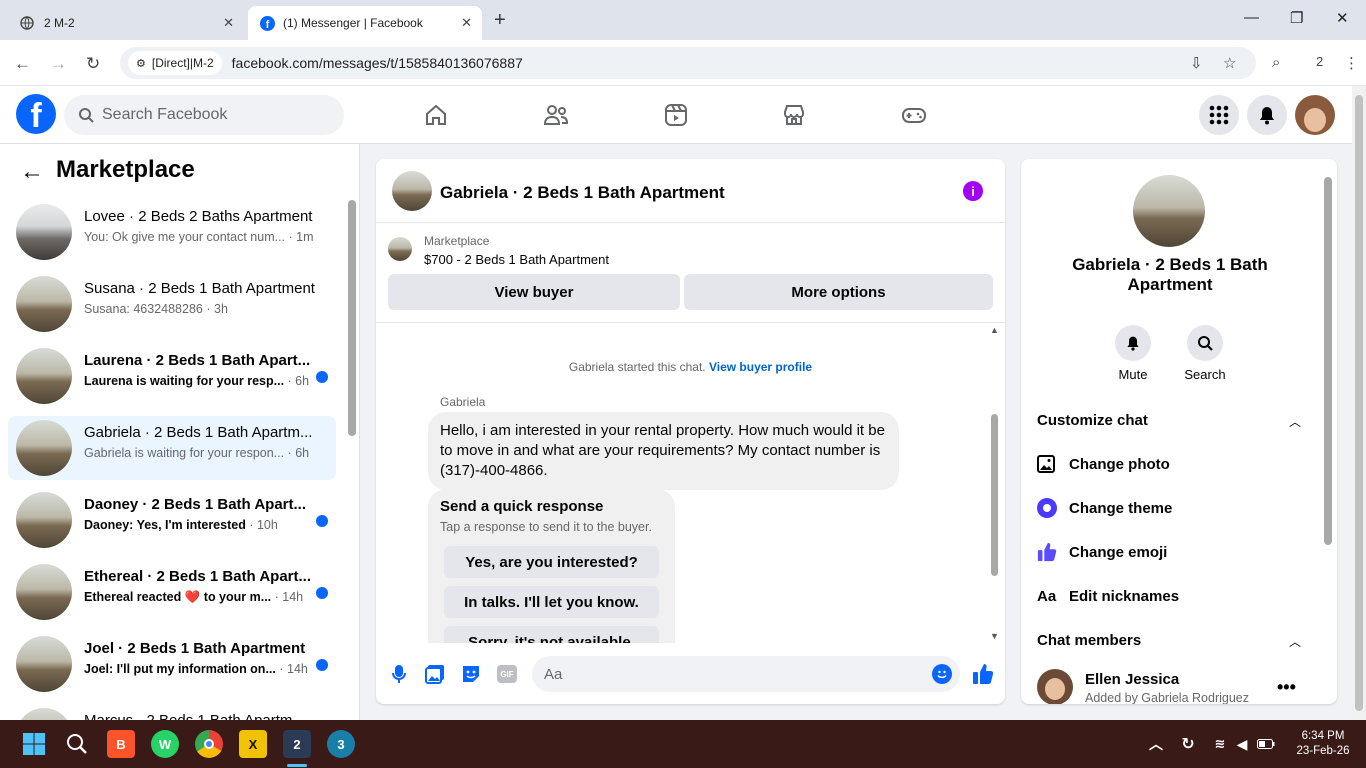 The image size is (1366, 768). Describe the element at coordinates (1188, 744) in the screenshot. I see `sync-icon: ↻` at that location.